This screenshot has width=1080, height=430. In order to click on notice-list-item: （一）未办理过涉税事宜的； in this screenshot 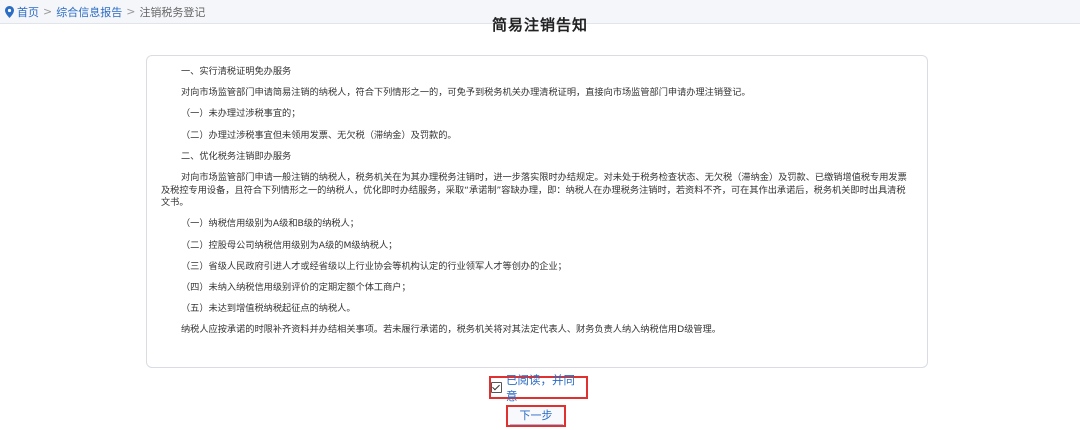, I will do `click(241, 114)`.